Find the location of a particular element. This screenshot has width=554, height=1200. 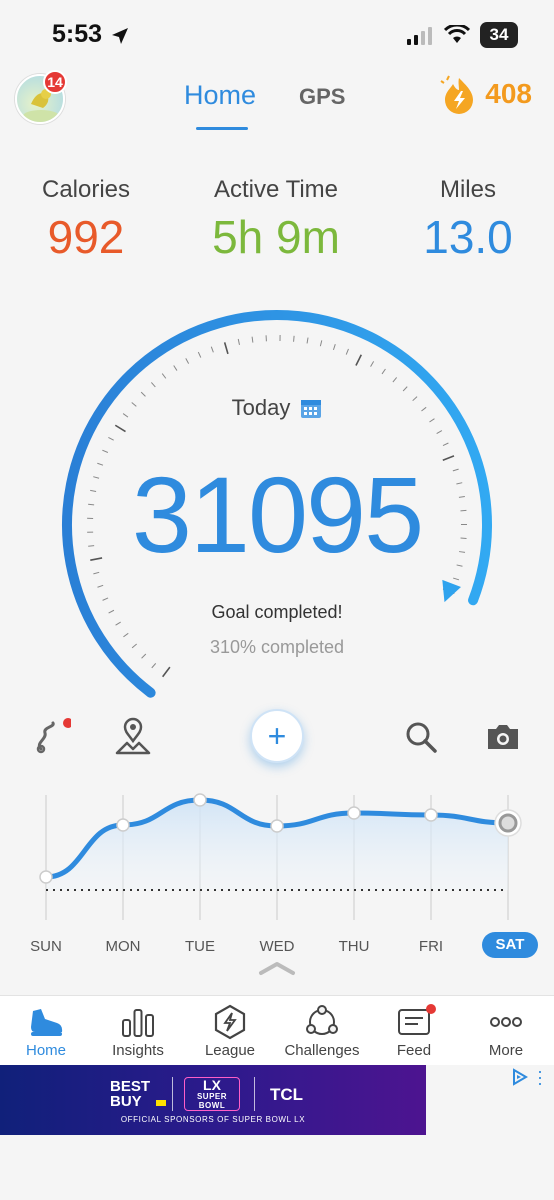

gauge-end-marker is located at coordinates (451, 591).